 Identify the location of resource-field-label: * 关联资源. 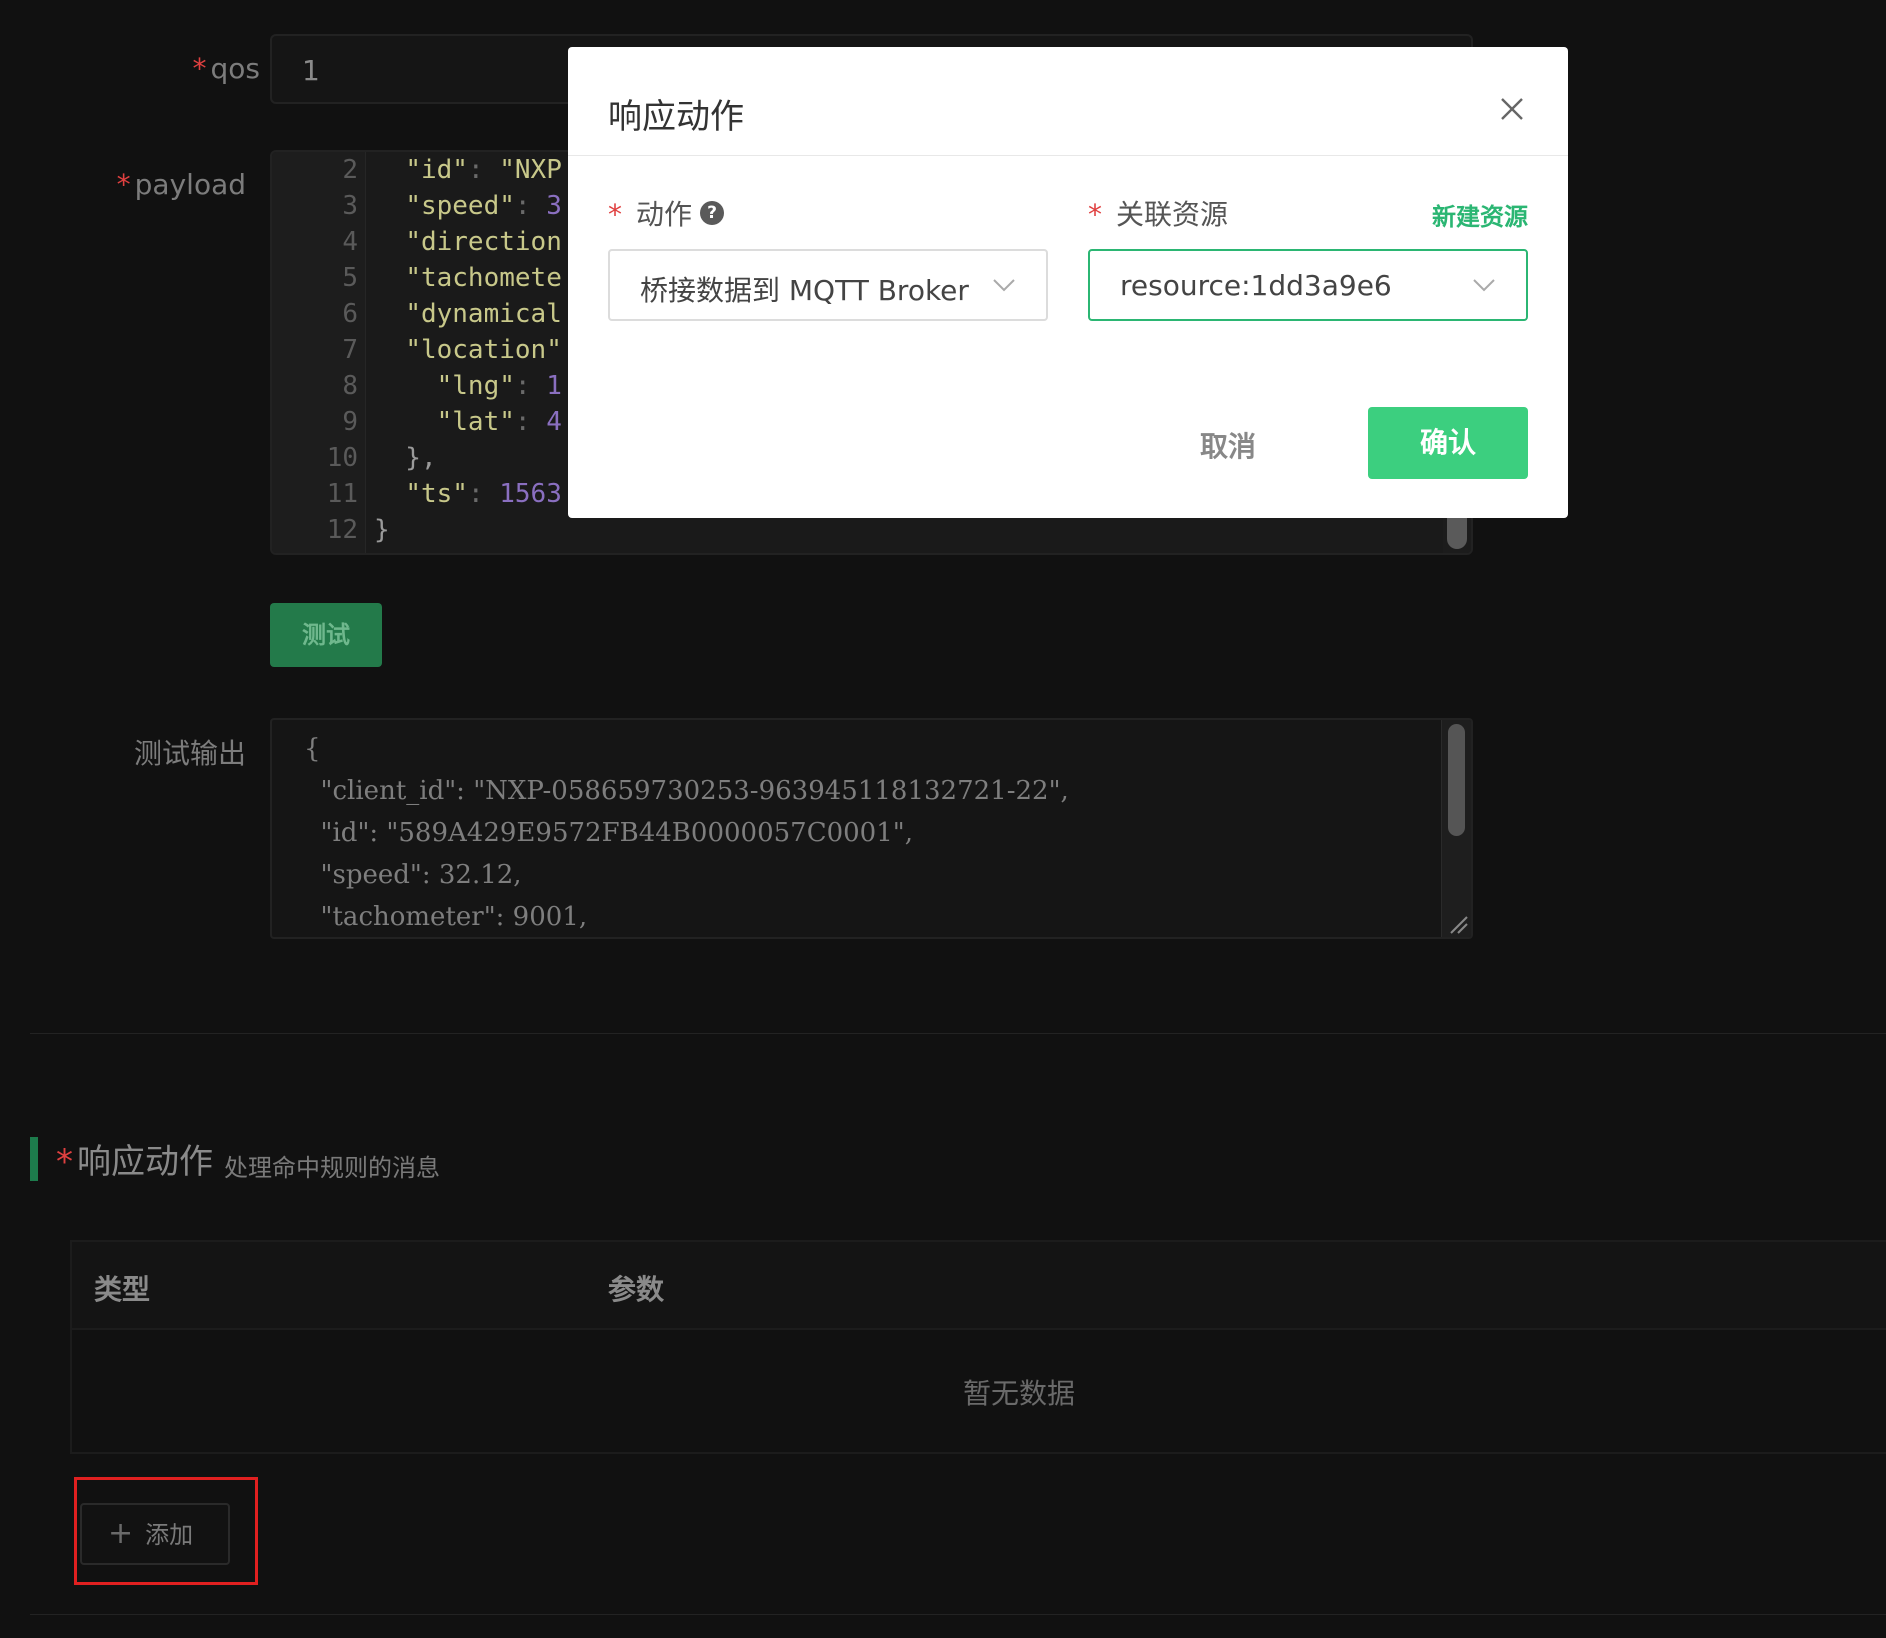
(1158, 214).